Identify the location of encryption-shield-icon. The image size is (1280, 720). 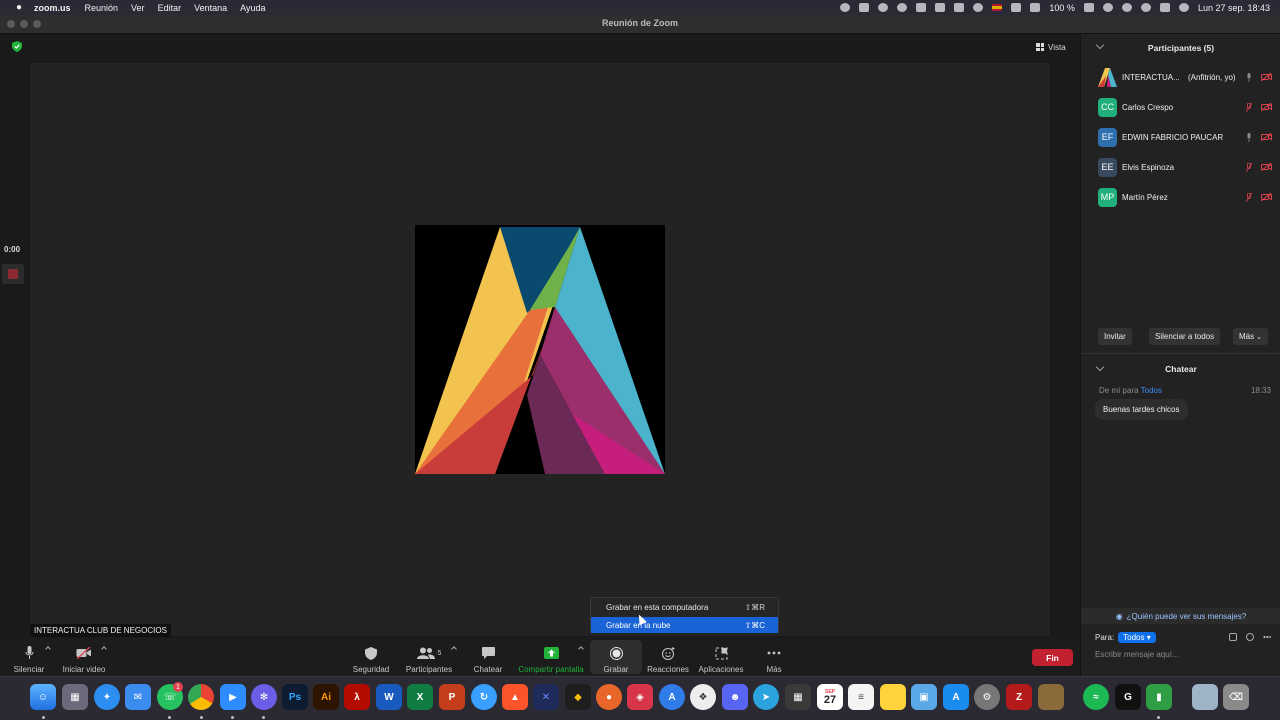
(17, 46).